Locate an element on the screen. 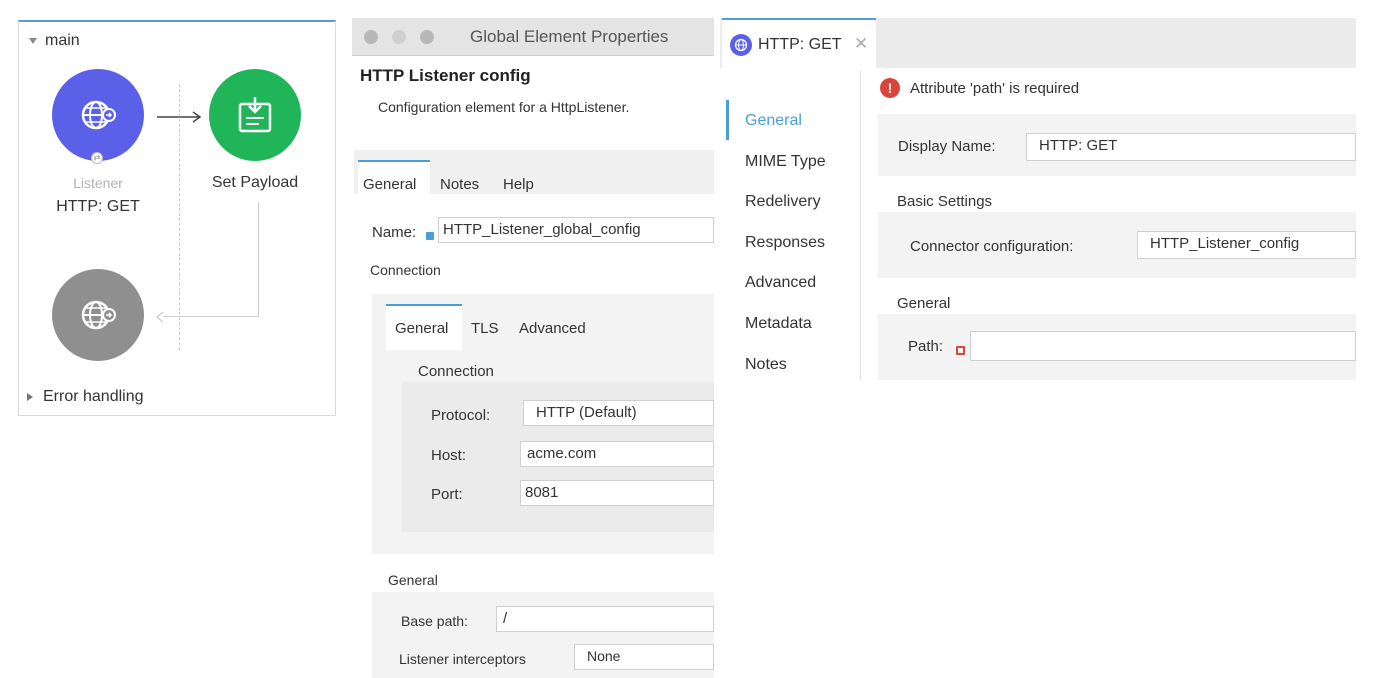 Image resolution: width=1375 pixels, height=678 pixels. return-arrow-icon is located at coordinates (159, 317).